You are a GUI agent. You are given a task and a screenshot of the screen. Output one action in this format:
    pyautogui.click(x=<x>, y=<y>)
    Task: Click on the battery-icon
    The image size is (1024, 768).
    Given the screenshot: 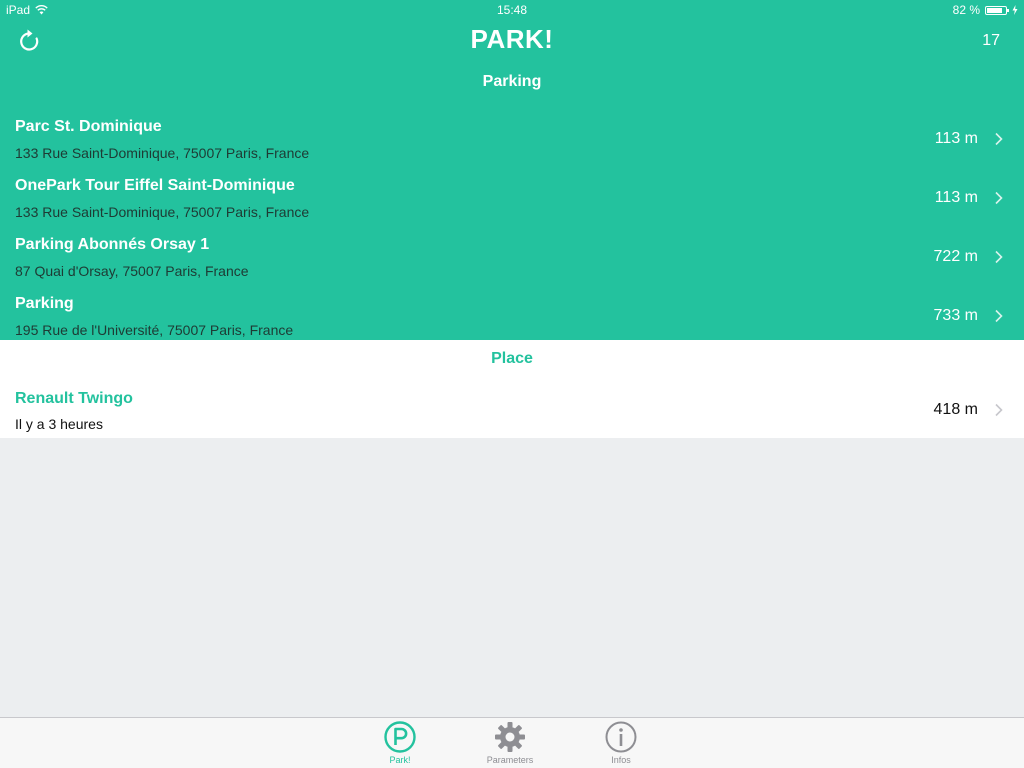 What is the action you would take?
    pyautogui.click(x=997, y=10)
    